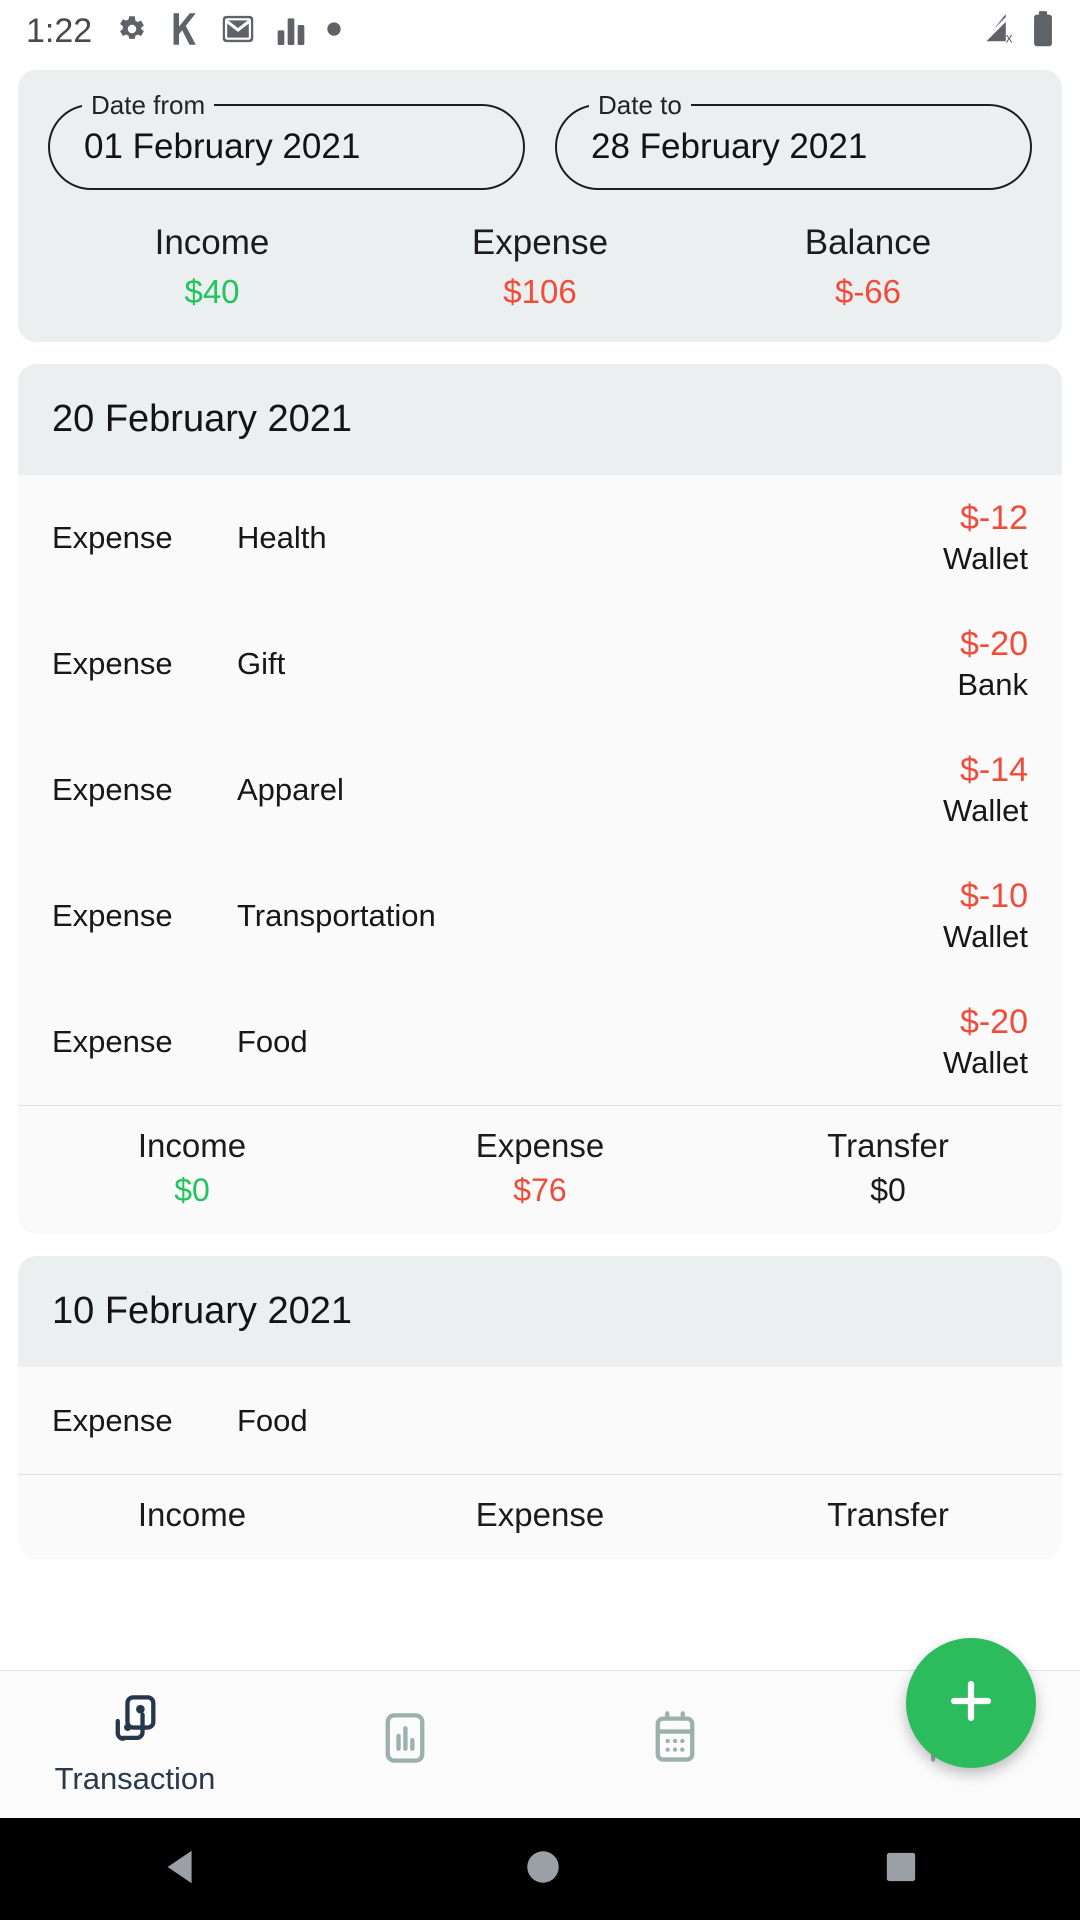 This screenshot has width=1080, height=1920. I want to click on period-total-income: Income $40, so click(212, 268).